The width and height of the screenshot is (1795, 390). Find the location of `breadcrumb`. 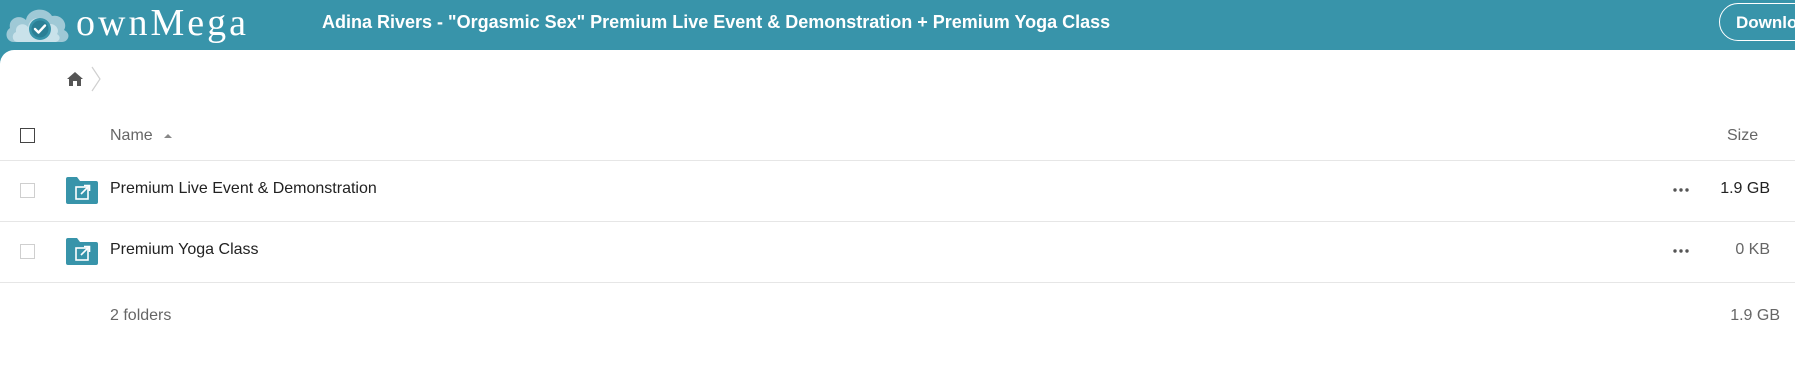

breadcrumb is located at coordinates (84, 79).